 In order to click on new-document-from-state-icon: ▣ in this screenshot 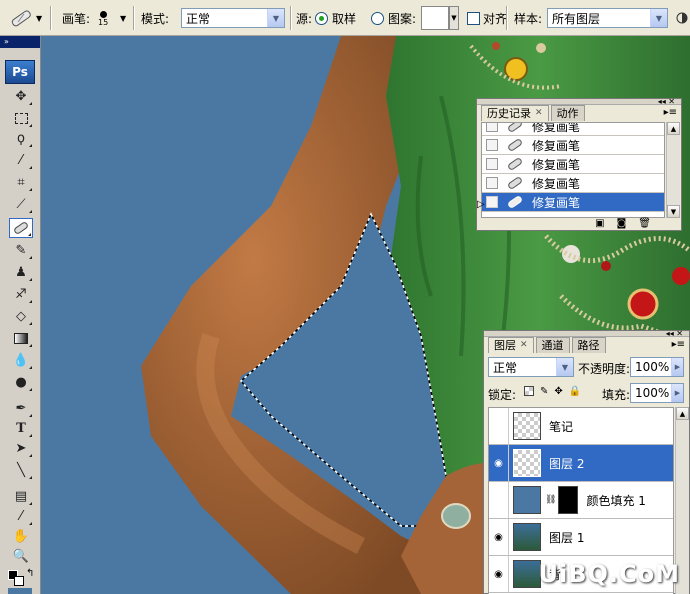, I will do `click(599, 223)`.